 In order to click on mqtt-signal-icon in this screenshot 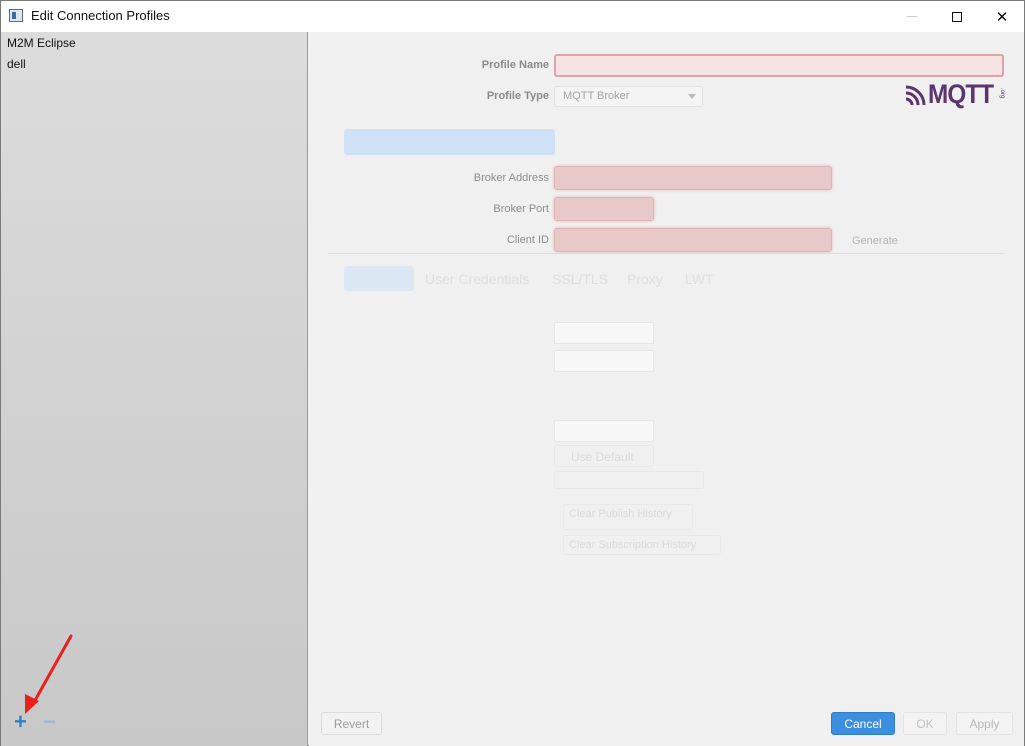, I will do `click(916, 95)`.